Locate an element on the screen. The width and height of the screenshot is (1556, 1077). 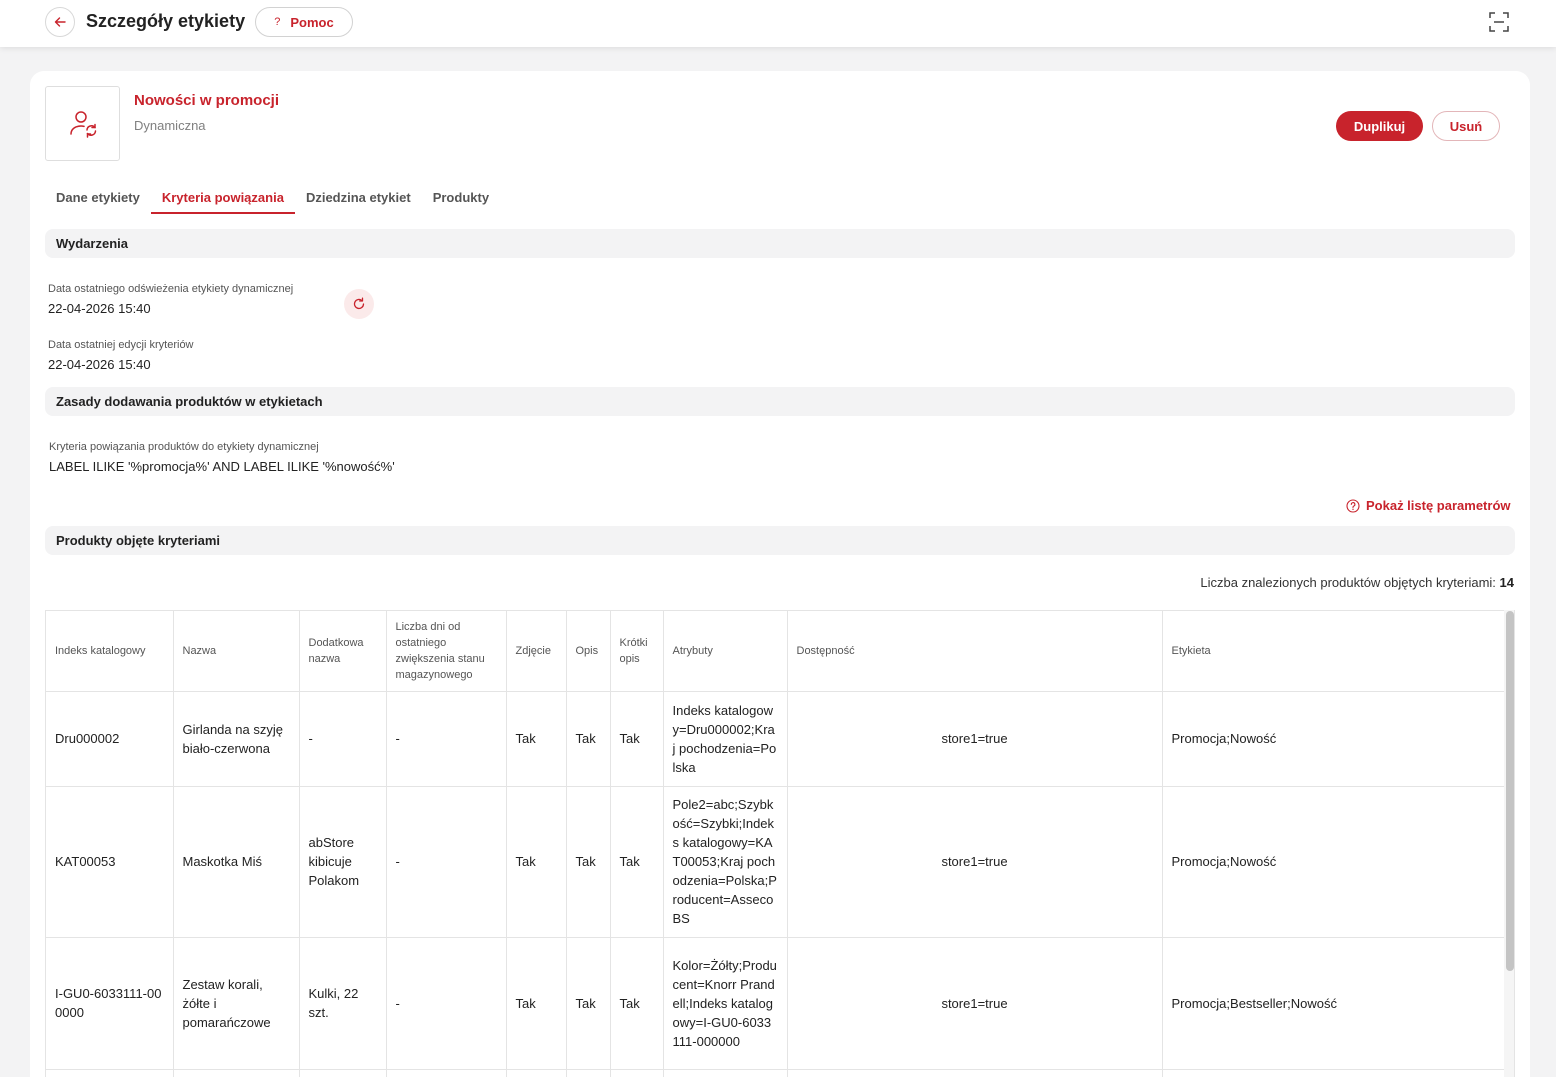
column-header: Nazwa is located at coordinates (236, 651).